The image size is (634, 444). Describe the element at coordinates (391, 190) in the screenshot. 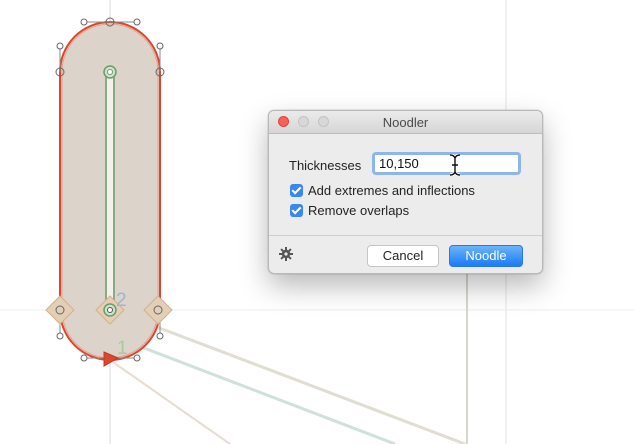

I see `add-extremes-label: Add extremes and inflections` at that location.